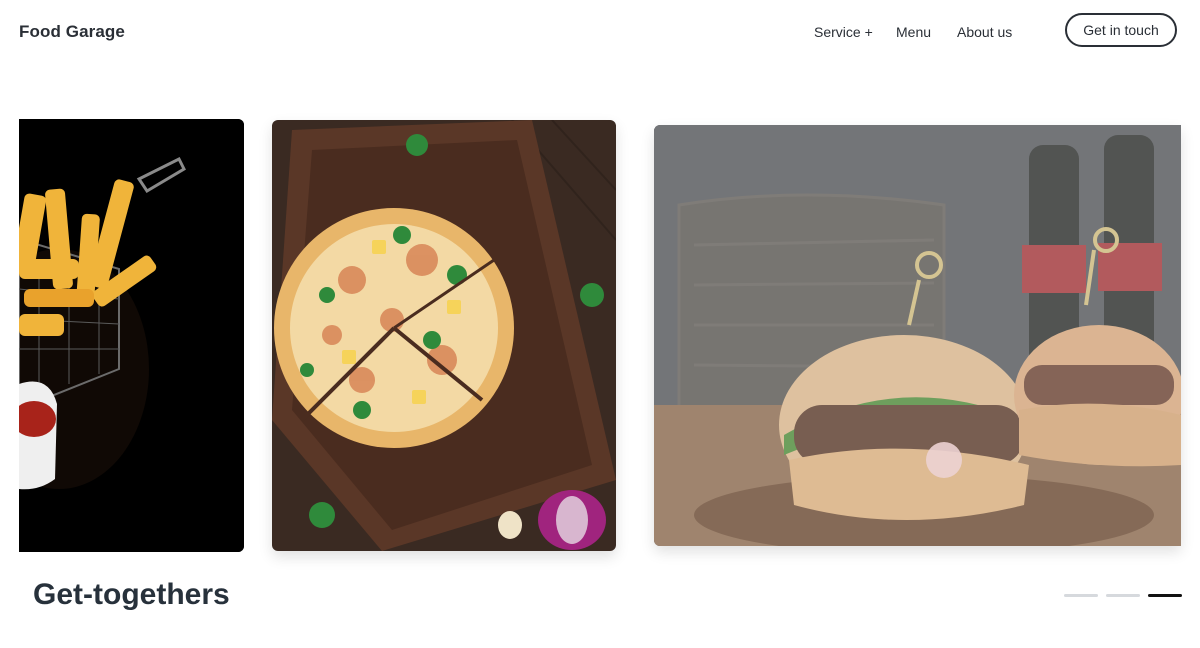 The height and width of the screenshot is (648, 1200). What do you see at coordinates (72, 32) in the screenshot?
I see `brand-logo: Food Garage` at bounding box center [72, 32].